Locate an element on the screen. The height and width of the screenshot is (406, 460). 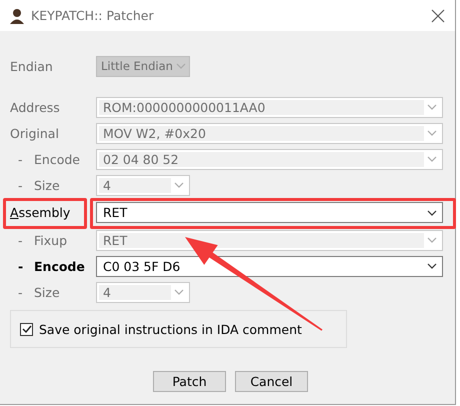
field-label: Address is located at coordinates (35, 107).